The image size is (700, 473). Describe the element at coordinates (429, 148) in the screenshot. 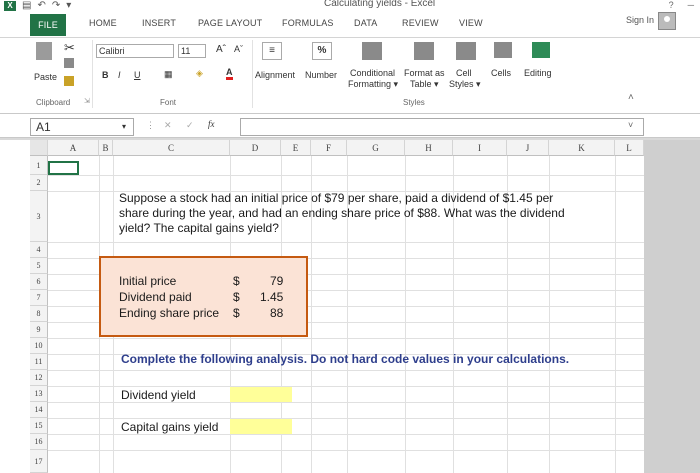

I see `column-header: H` at that location.